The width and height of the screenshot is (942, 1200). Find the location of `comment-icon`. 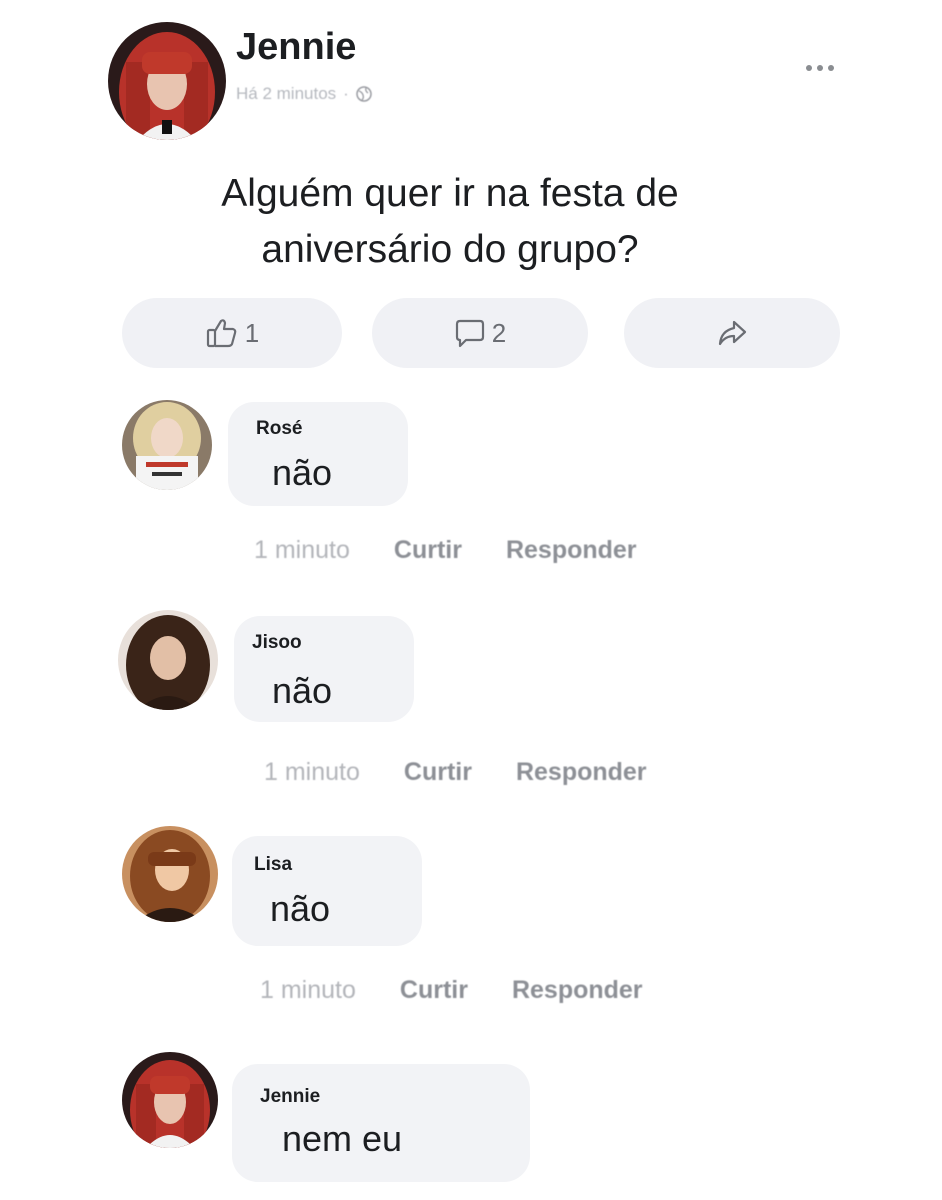

comment-icon is located at coordinates (470, 333).